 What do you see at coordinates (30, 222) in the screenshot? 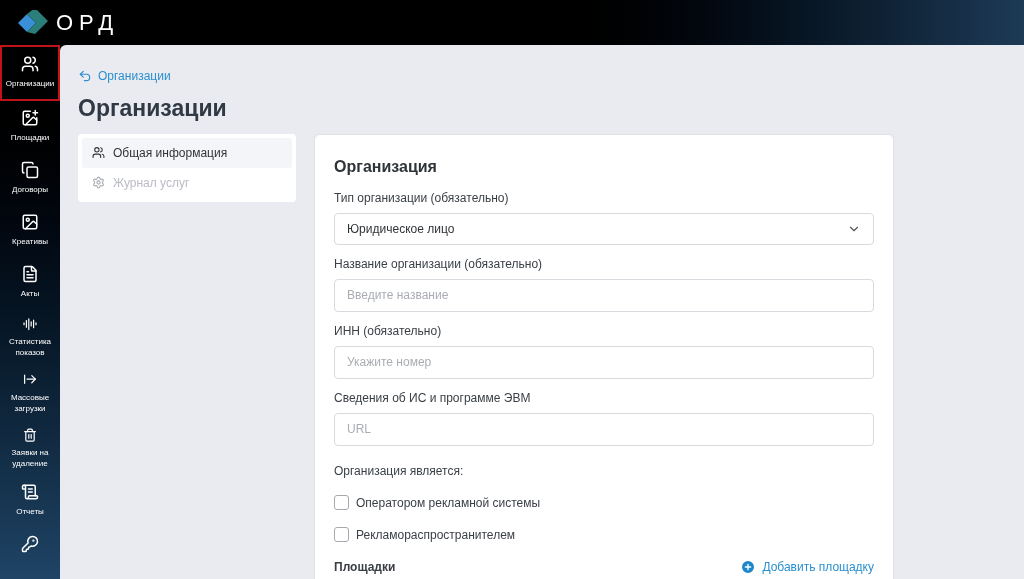
I see `image-icon` at bounding box center [30, 222].